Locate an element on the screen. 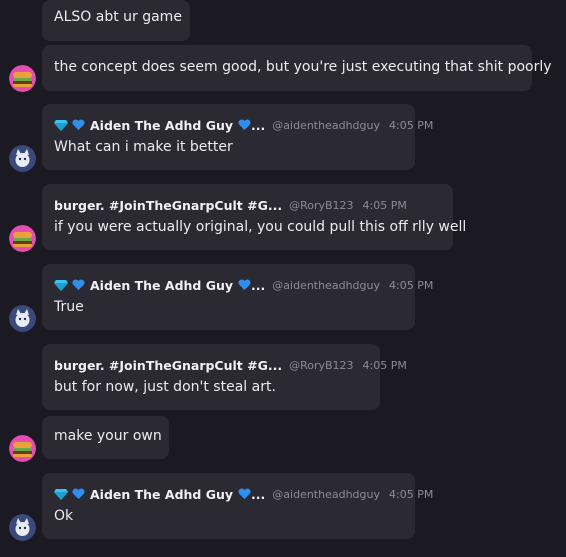 This screenshot has height=557, width=566. message-bubble: make your own is located at coordinates (105, 437).